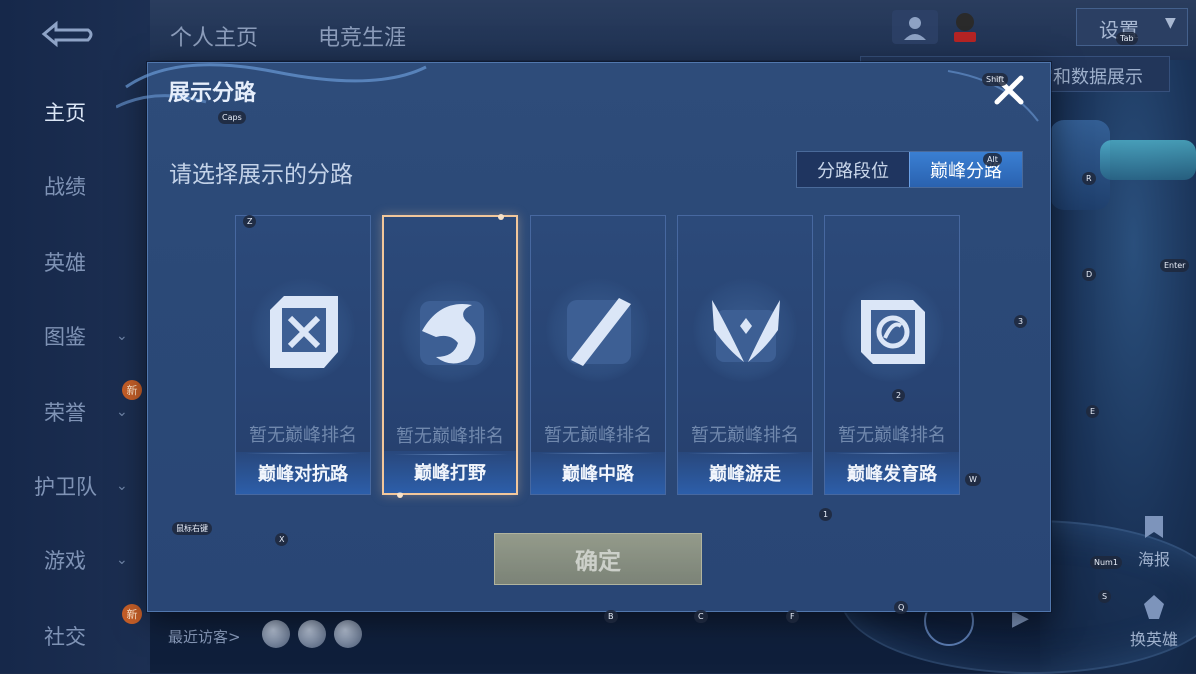  I want to click on lane-card-jungle: 暂无巅峰排名 巅峰打野, so click(450, 356).